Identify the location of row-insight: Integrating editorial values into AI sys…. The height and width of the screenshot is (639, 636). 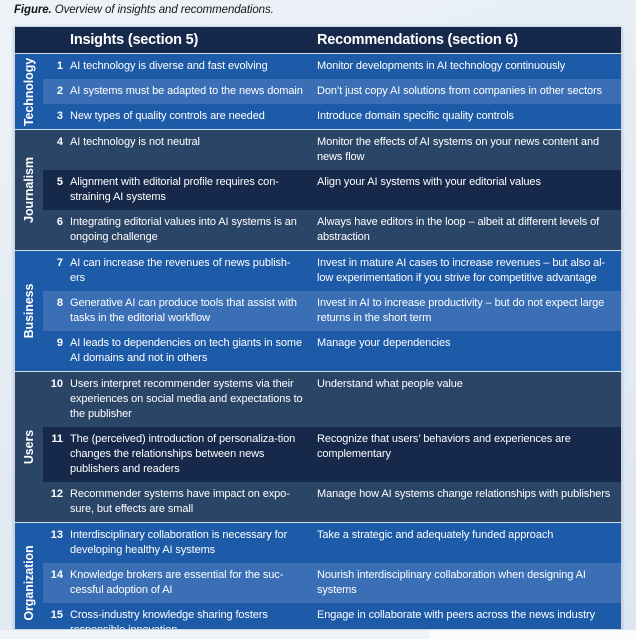
(183, 229).